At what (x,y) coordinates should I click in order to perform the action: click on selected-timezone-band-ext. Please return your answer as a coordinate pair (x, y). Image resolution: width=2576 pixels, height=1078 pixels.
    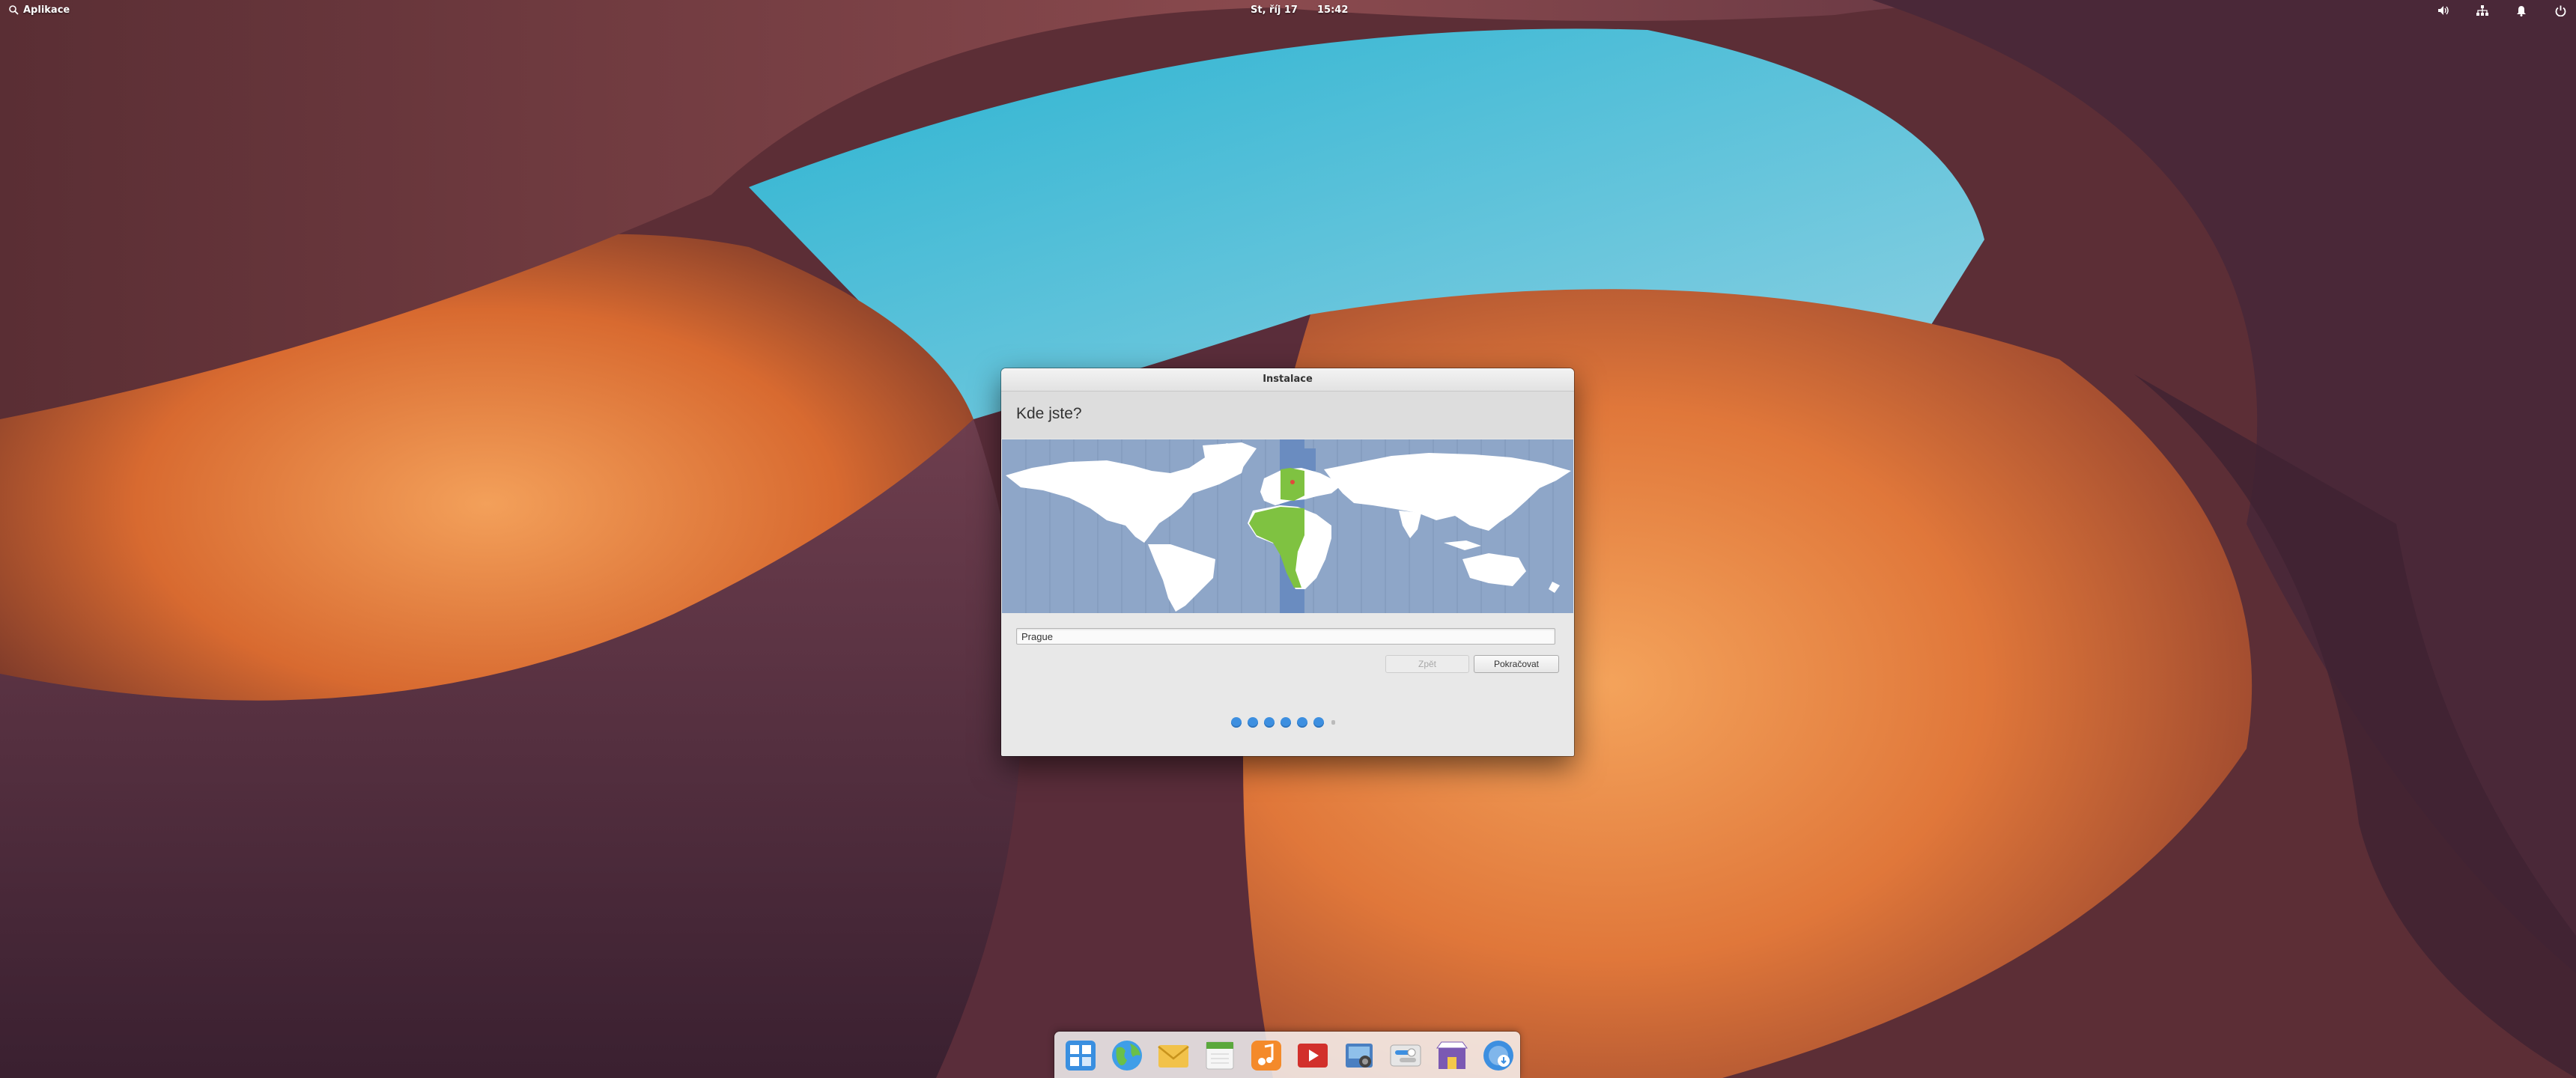
    Looking at the image, I should click on (1310, 459).